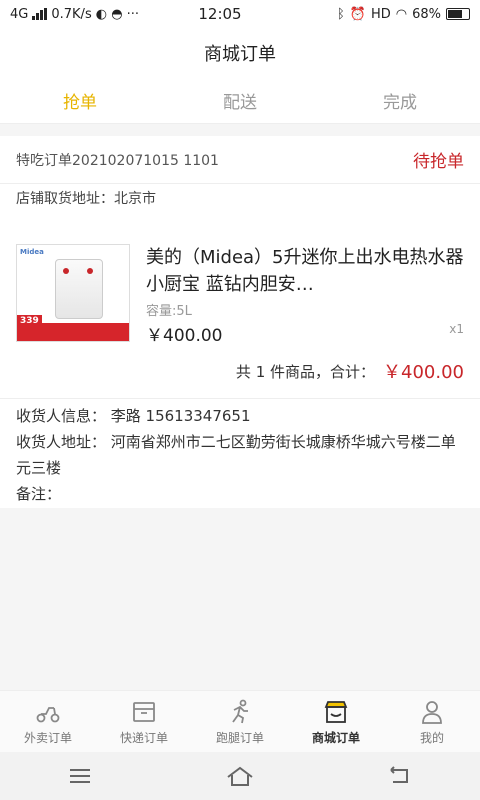 Image resolution: width=480 pixels, height=800 pixels. I want to click on status-time: 12:05, so click(220, 14).